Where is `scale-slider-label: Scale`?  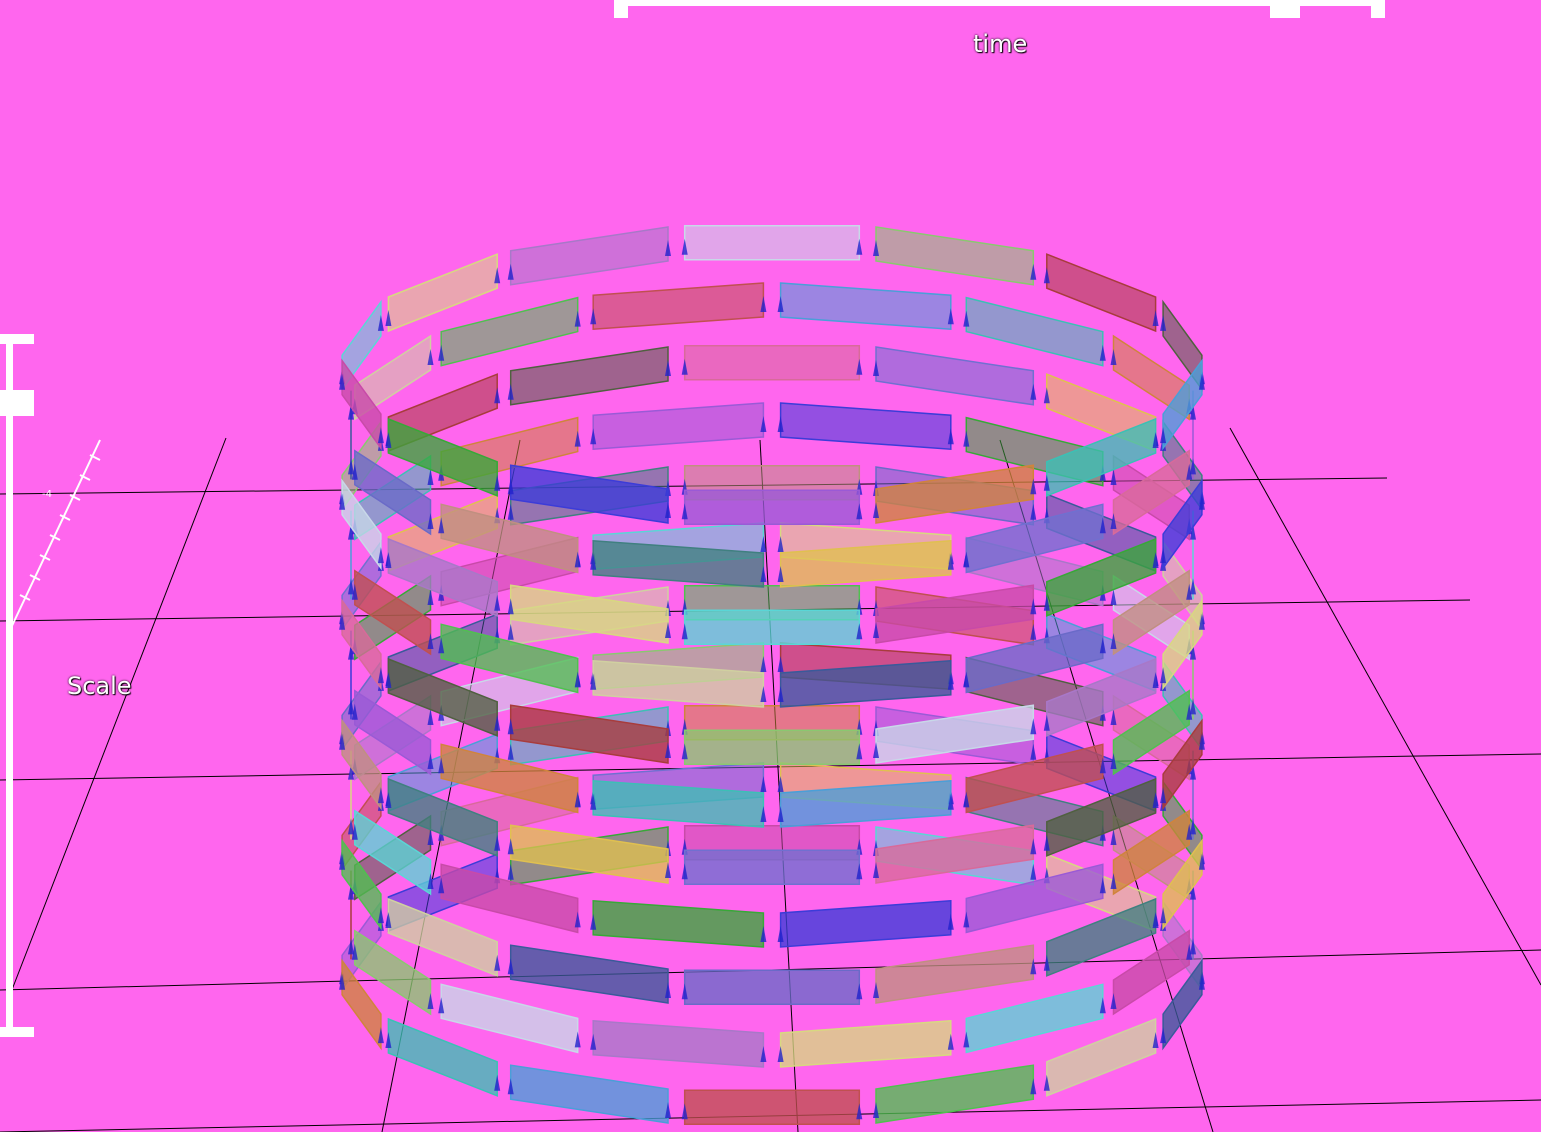 scale-slider-label: Scale is located at coordinates (99, 686).